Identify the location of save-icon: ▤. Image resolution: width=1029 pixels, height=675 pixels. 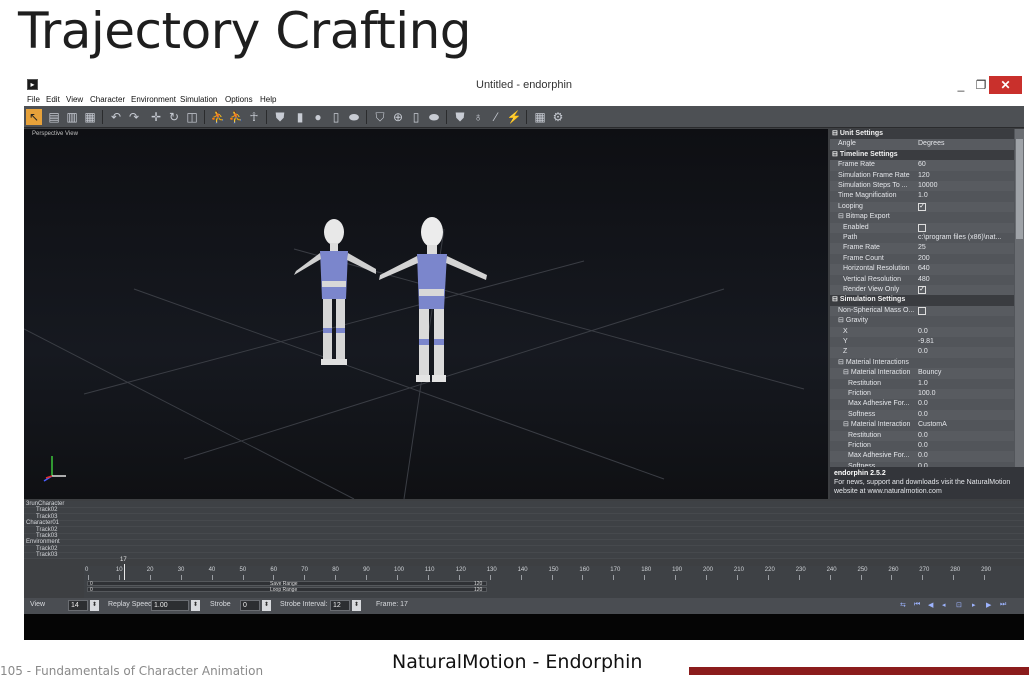
(54, 117).